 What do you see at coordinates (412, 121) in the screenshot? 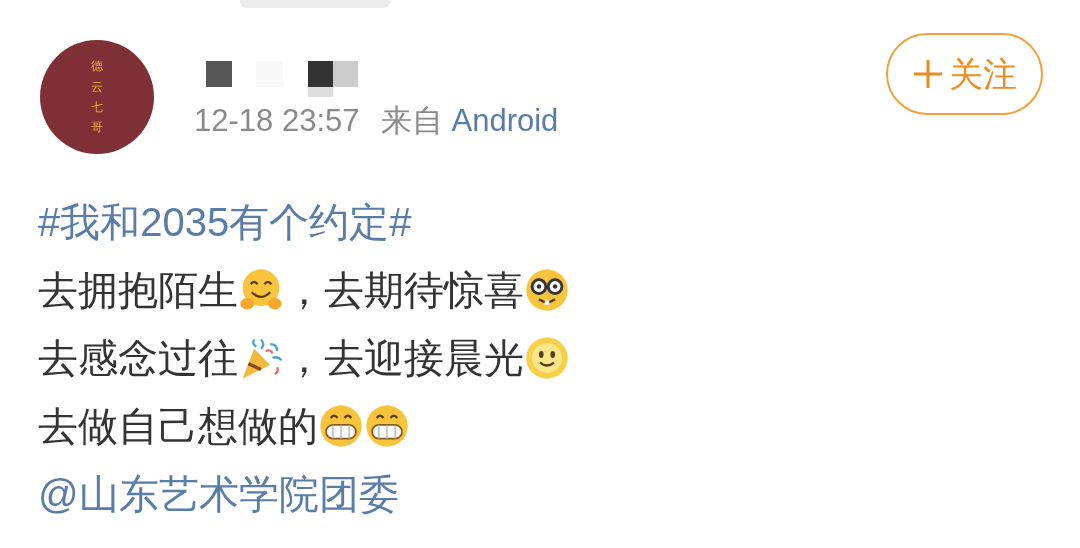
I see `source-label: 来自` at bounding box center [412, 121].